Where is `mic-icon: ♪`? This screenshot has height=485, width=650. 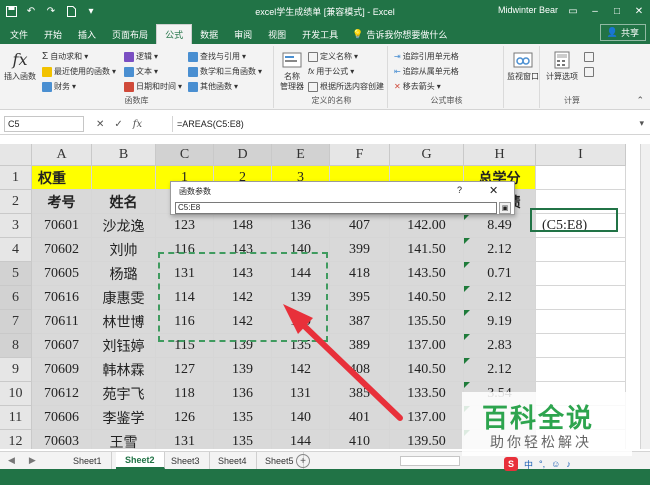 mic-icon: ♪ is located at coordinates (568, 464).